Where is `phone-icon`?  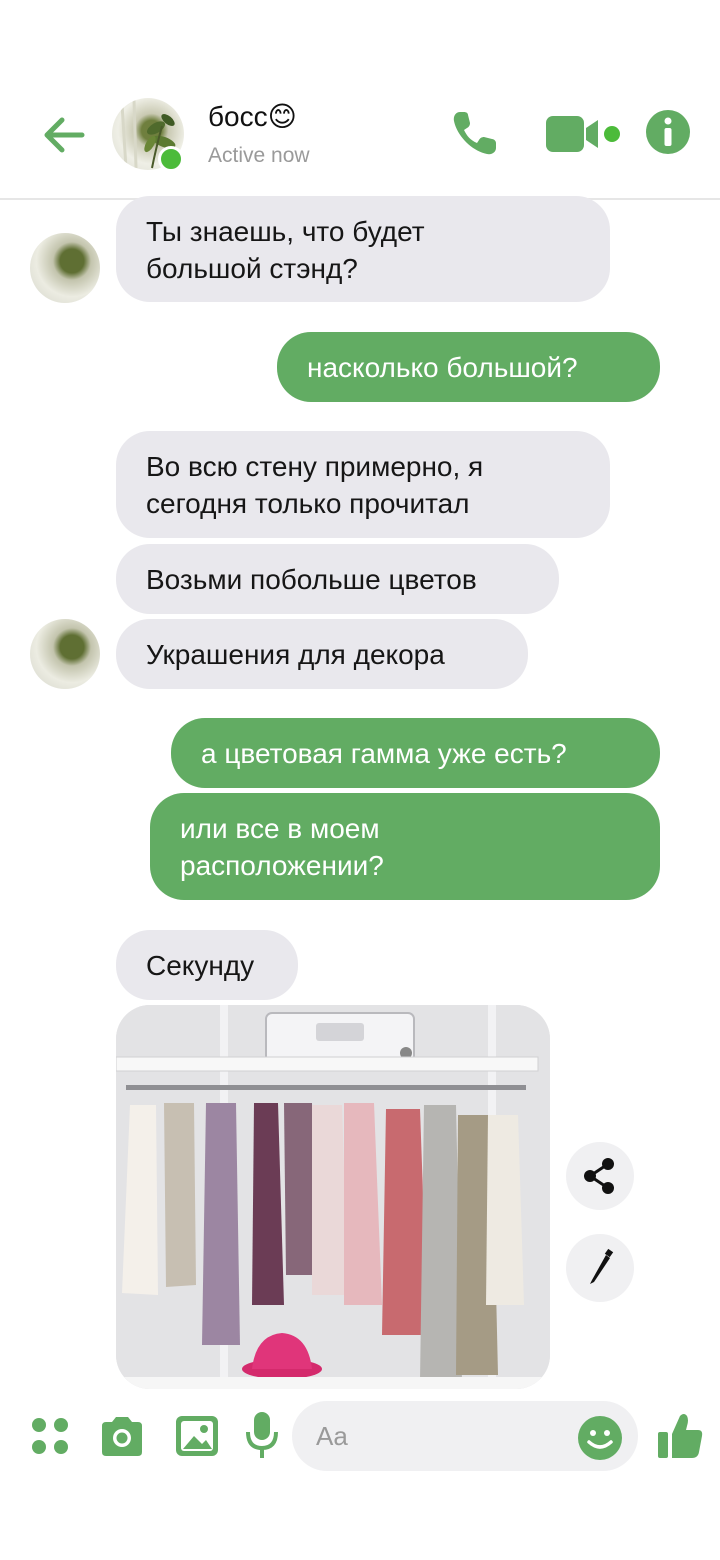
phone-icon is located at coordinates (474, 134).